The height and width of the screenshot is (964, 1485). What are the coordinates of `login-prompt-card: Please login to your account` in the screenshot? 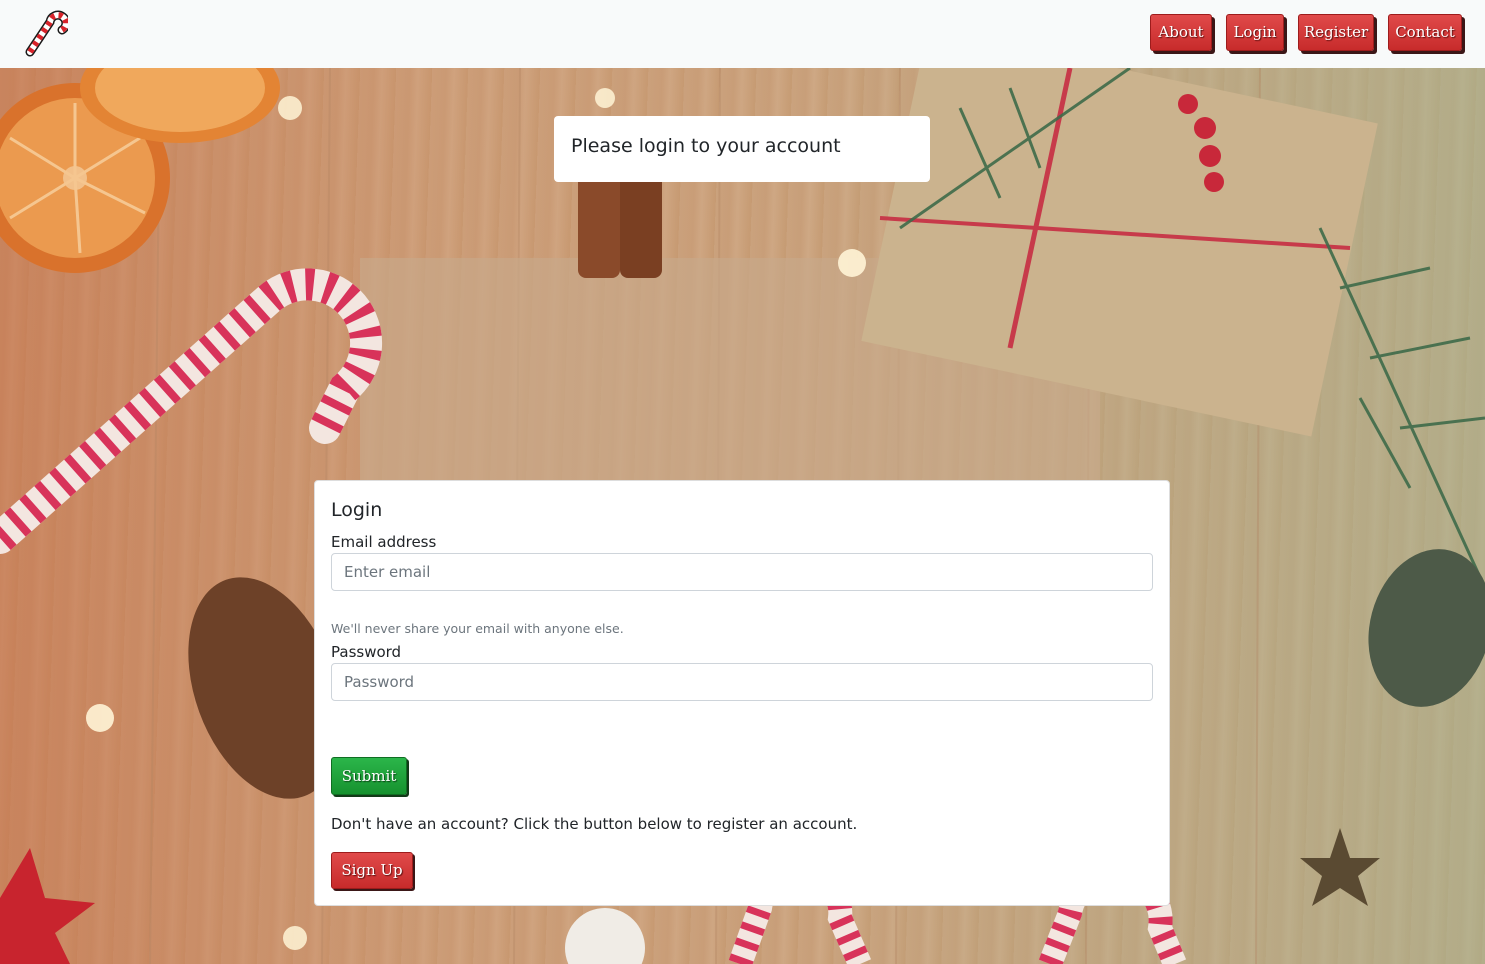 It's located at (742, 149).